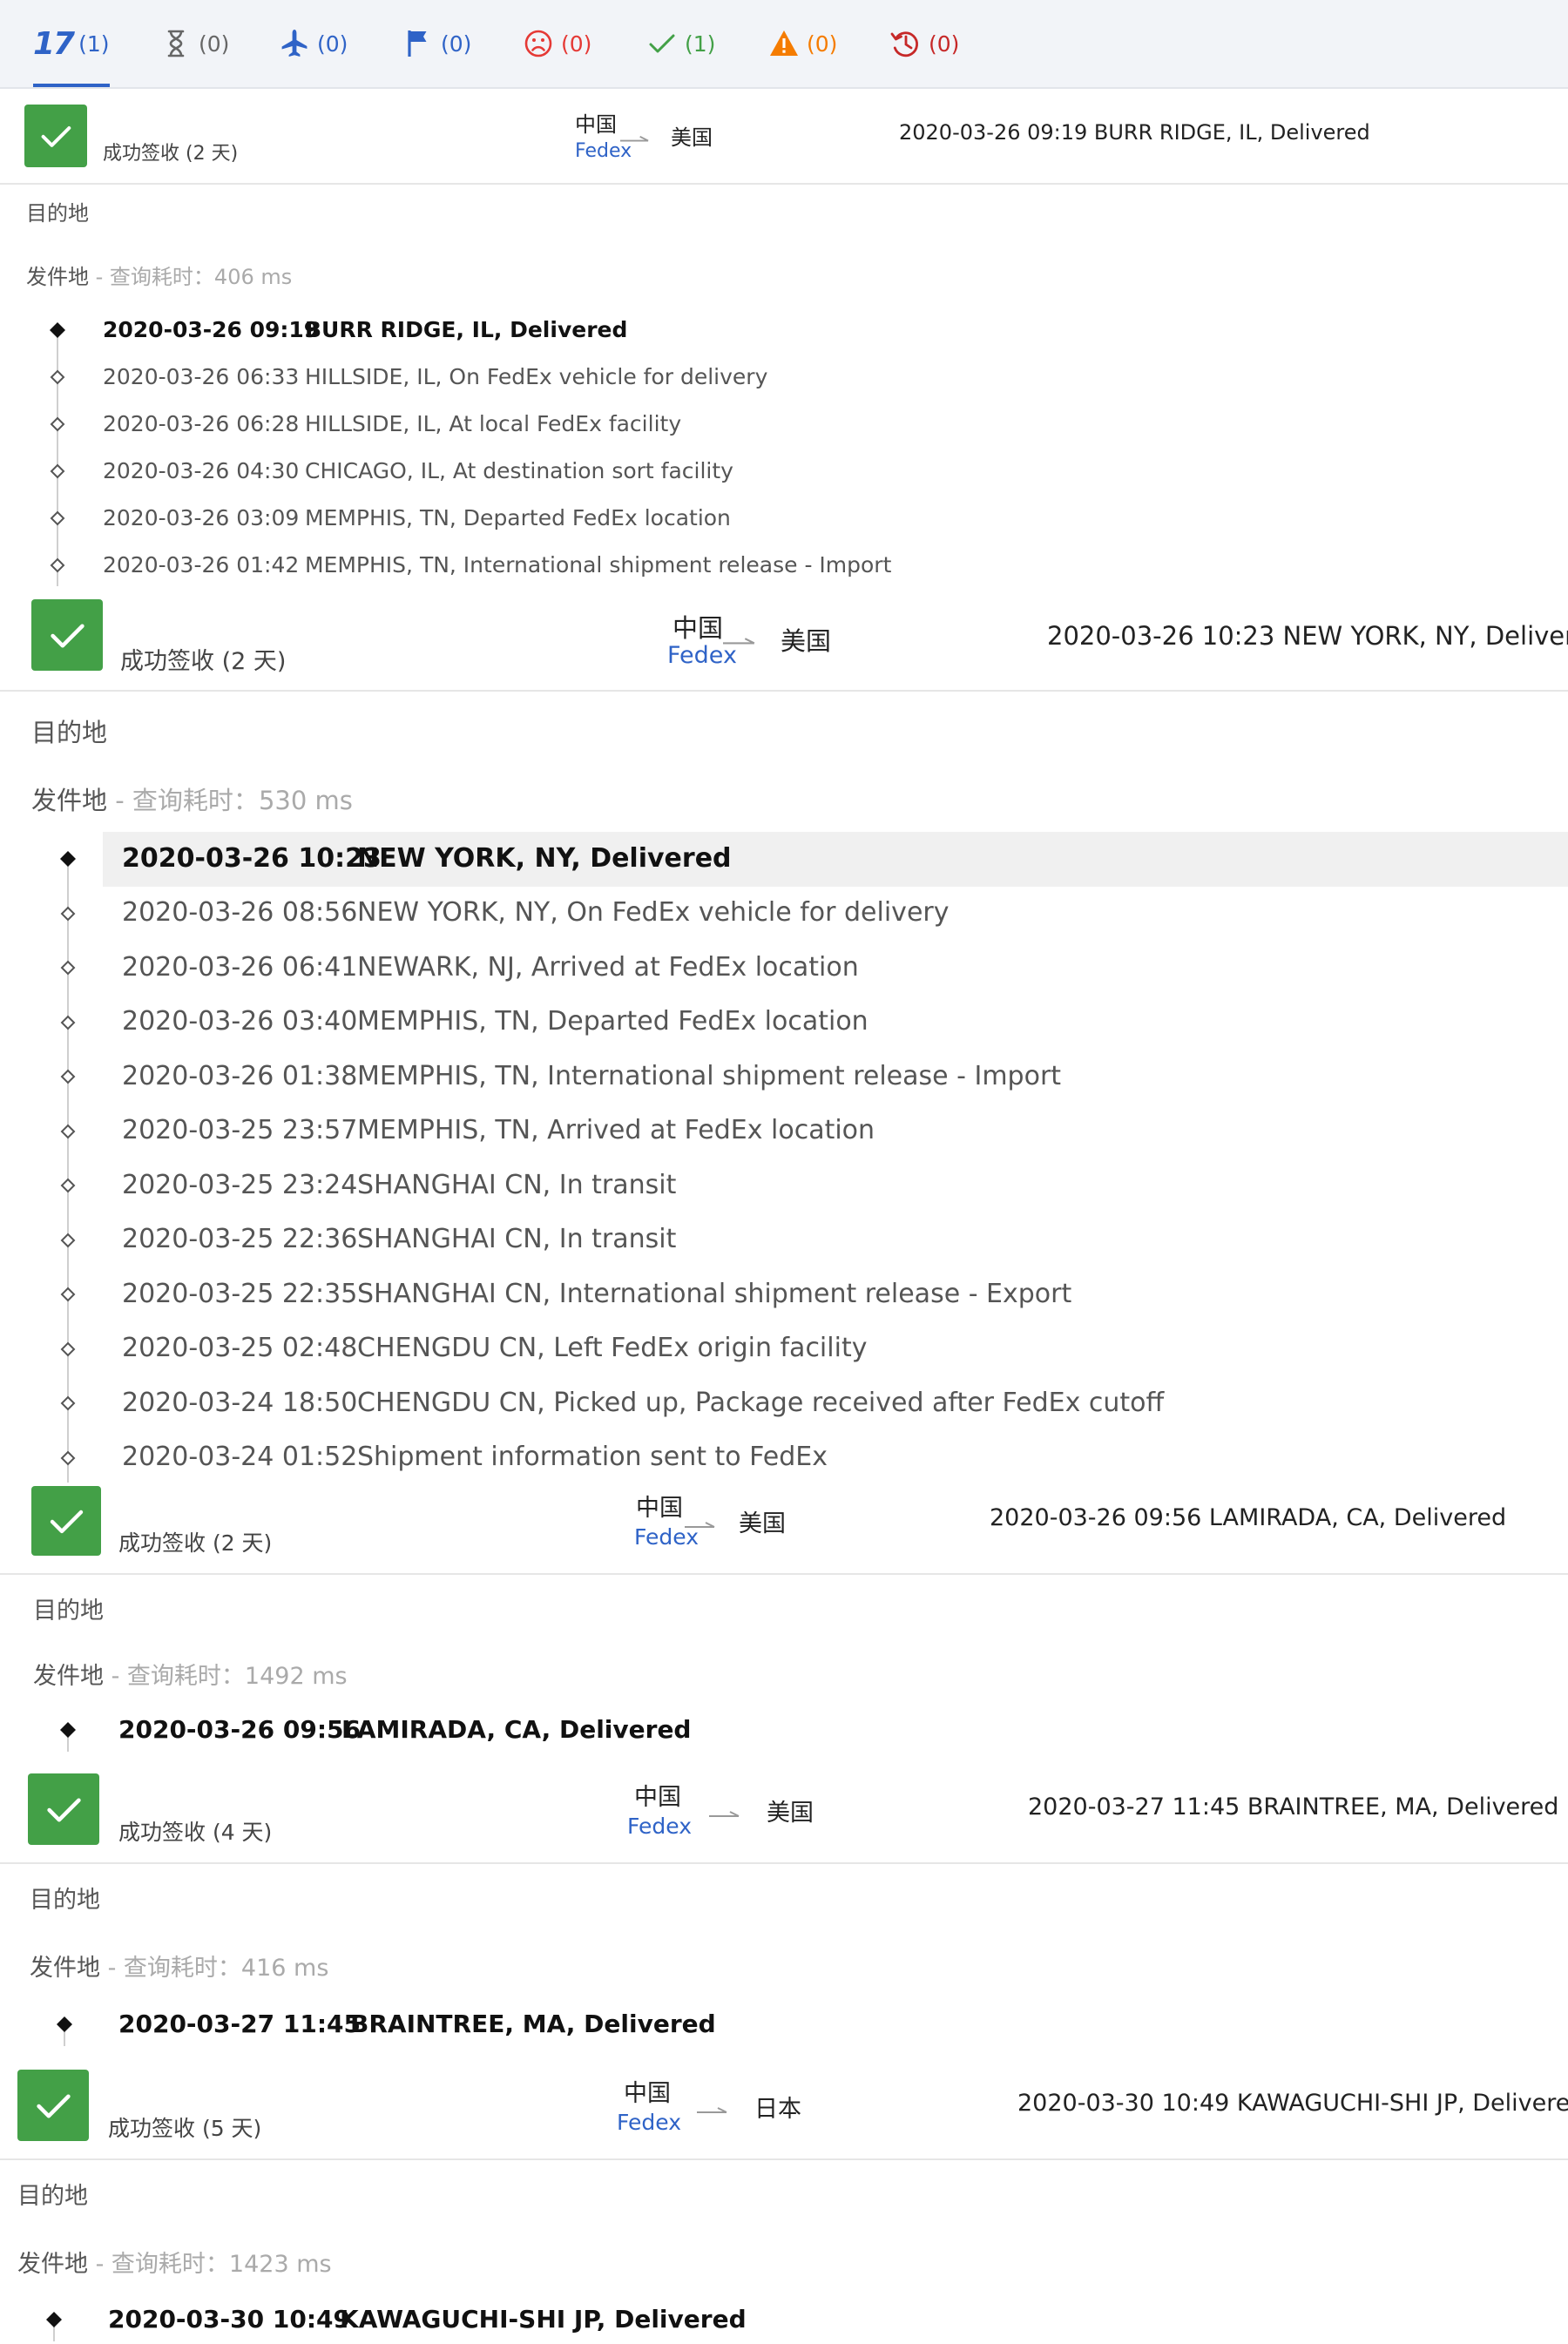 Image resolution: width=1568 pixels, height=2344 pixels. What do you see at coordinates (305, 800) in the screenshot?
I see `query-time-value: 530 ms` at bounding box center [305, 800].